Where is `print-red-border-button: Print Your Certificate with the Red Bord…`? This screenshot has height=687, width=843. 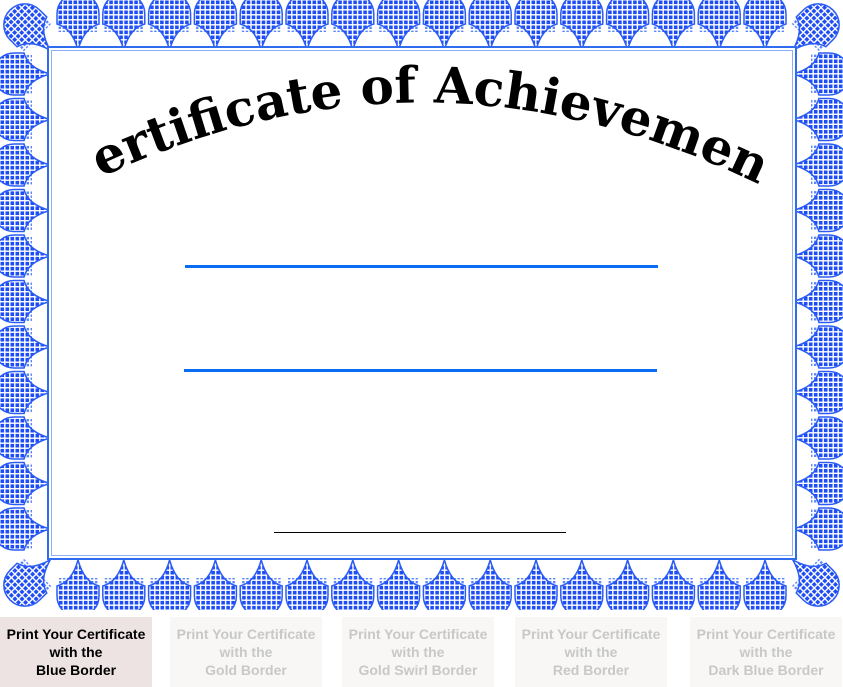
print-red-border-button: Print Your Certificate with the Red Bord… is located at coordinates (591, 652).